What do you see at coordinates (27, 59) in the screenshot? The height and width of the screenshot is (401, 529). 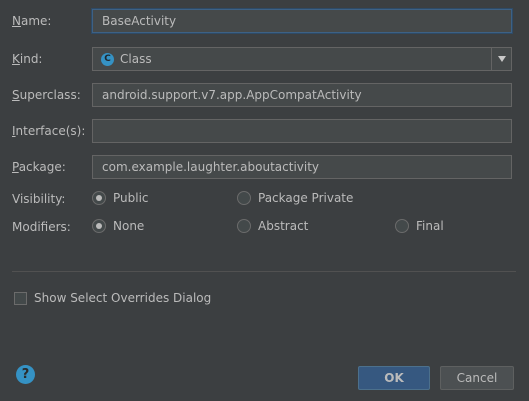 I see `kind-label: Kind:` at bounding box center [27, 59].